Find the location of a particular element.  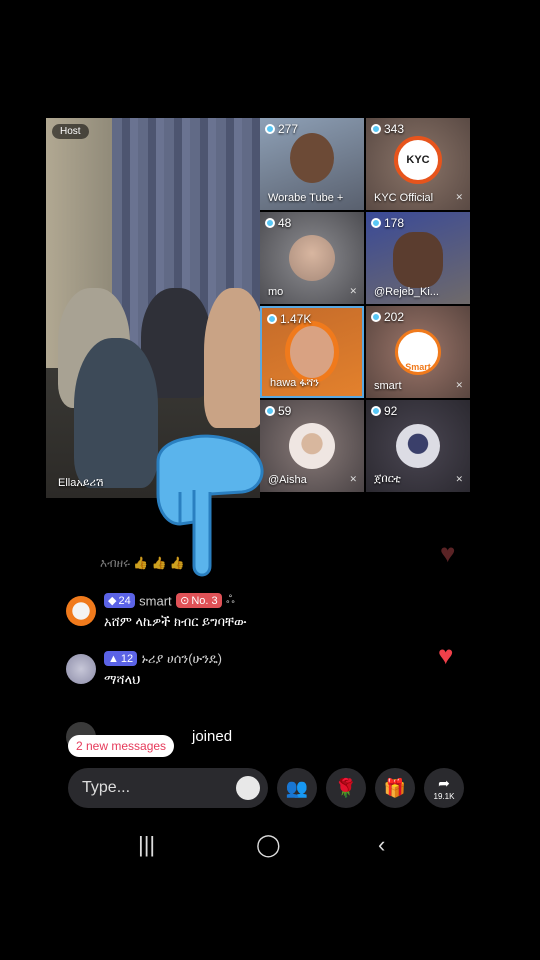

chat-message-nuria: ▲ 12 ኑሪያ ሀሰን(ሁንዴ) ማሻላህ is located at coordinates (163, 669).